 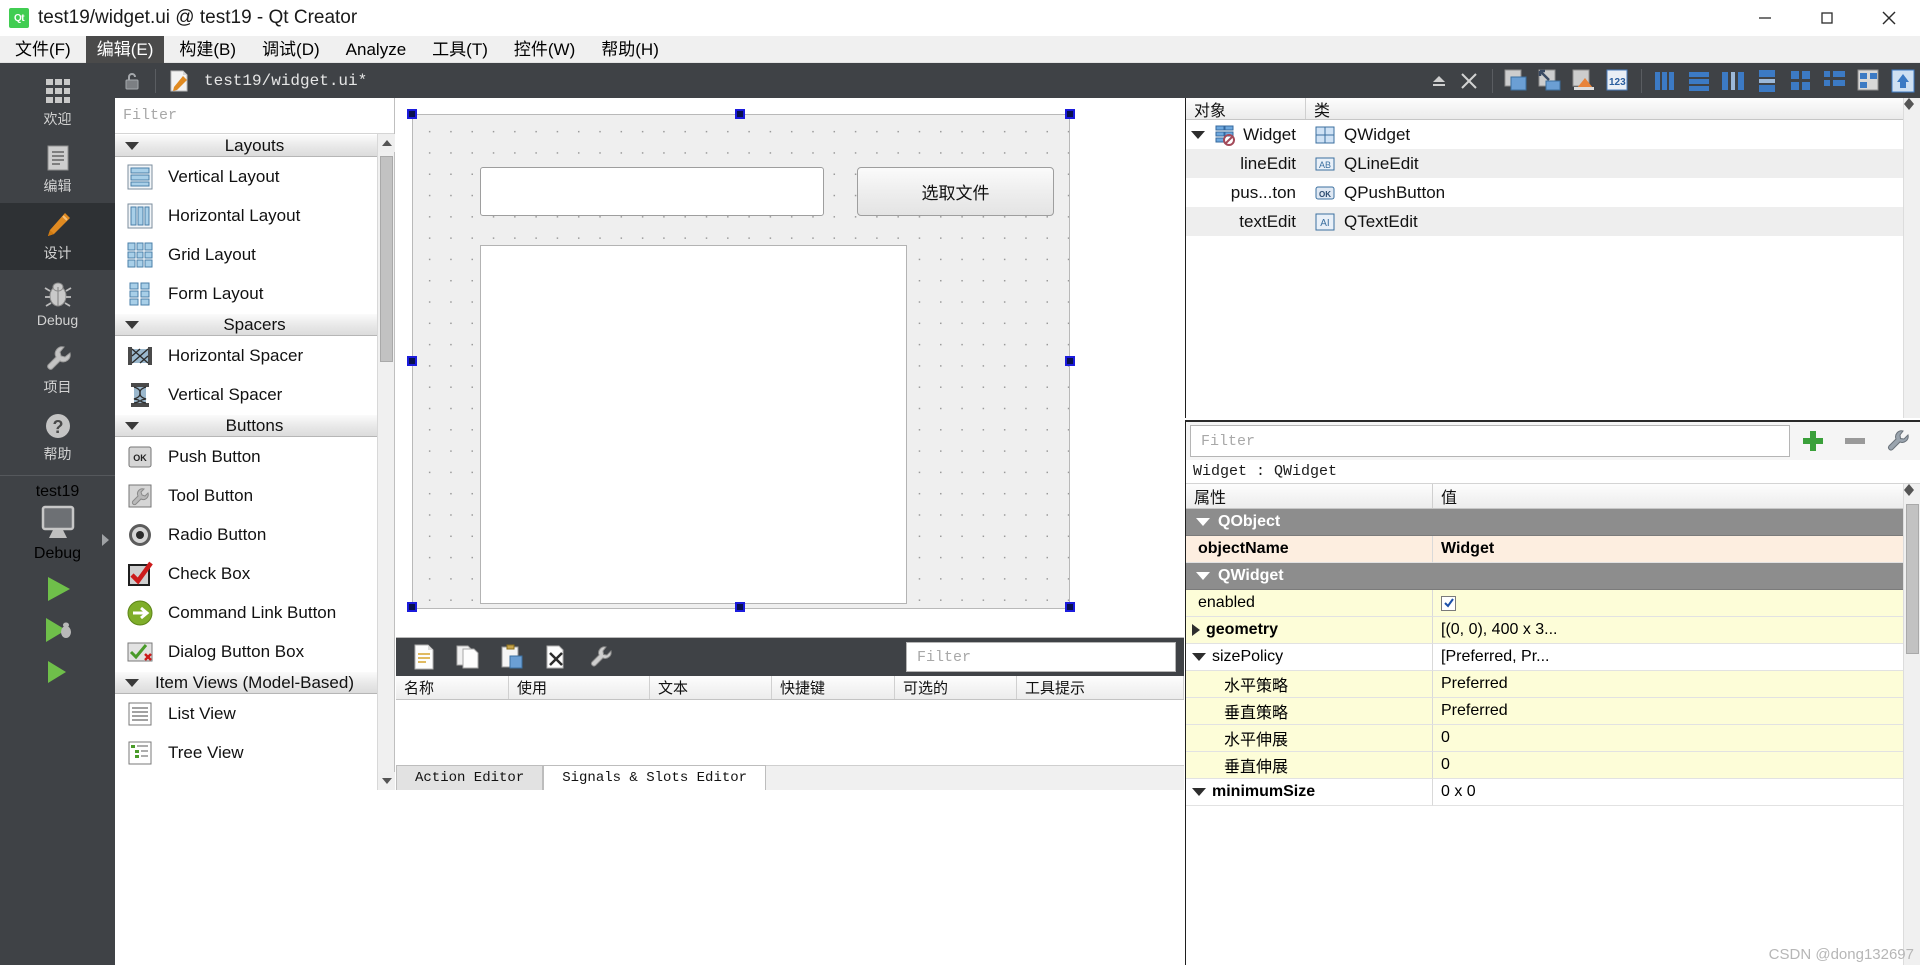 What do you see at coordinates (1045, 657) in the screenshot?
I see `action-editor-filter-input` at bounding box center [1045, 657].